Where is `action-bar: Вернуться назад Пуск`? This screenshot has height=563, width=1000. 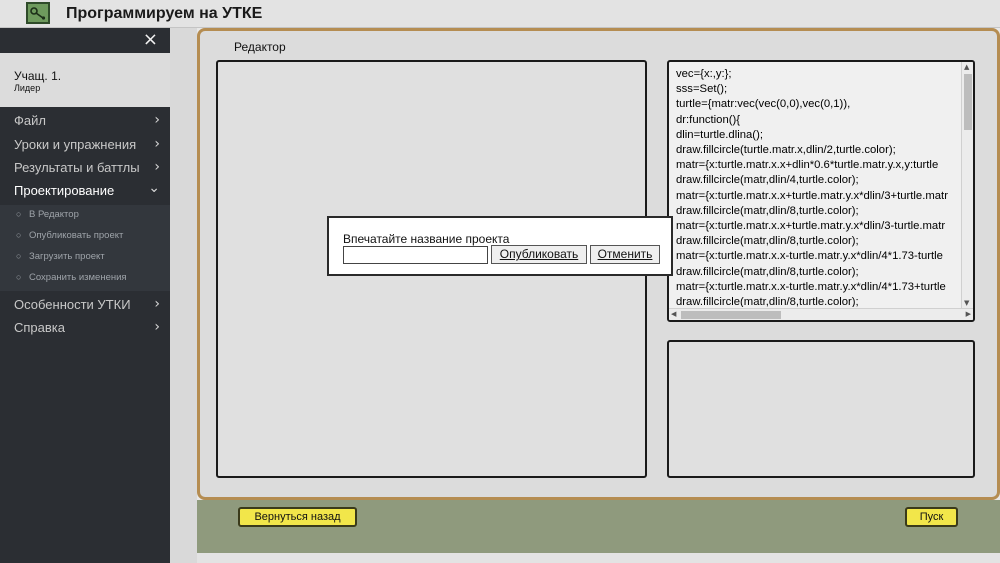
action-bar: Вернуться назад Пуск is located at coordinates (598, 526).